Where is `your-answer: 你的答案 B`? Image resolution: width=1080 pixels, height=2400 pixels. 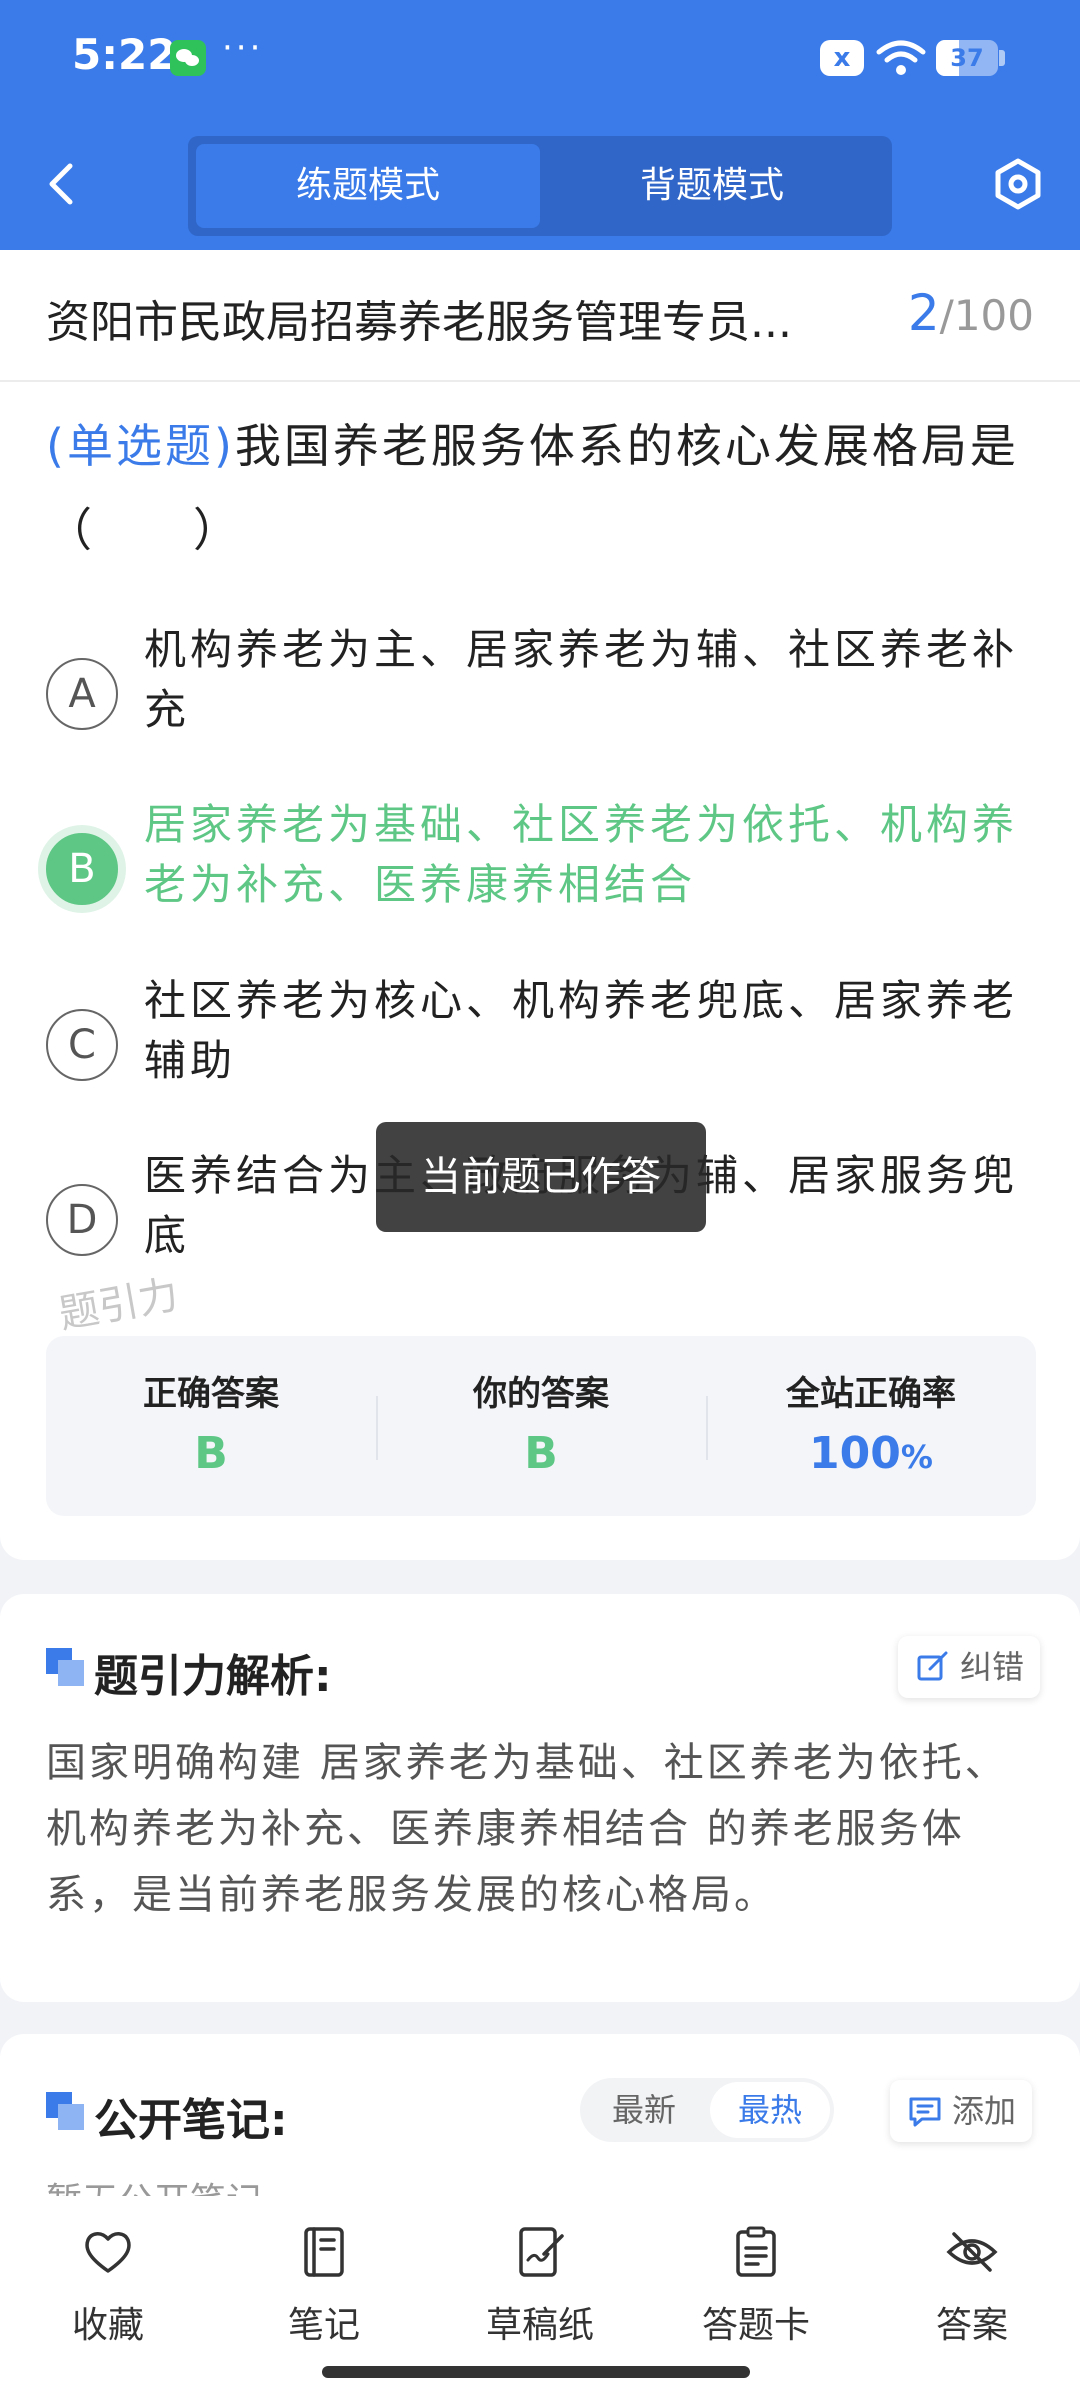 your-answer: 你的答案 B is located at coordinates (541, 1426).